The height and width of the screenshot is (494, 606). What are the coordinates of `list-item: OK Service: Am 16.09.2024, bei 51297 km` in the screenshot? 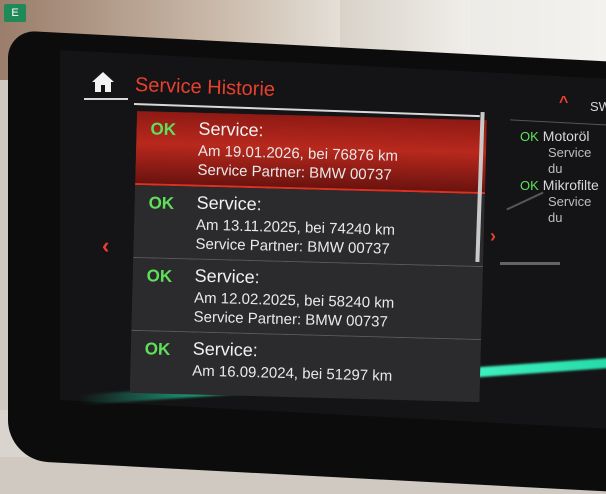 It's located at (305, 366).